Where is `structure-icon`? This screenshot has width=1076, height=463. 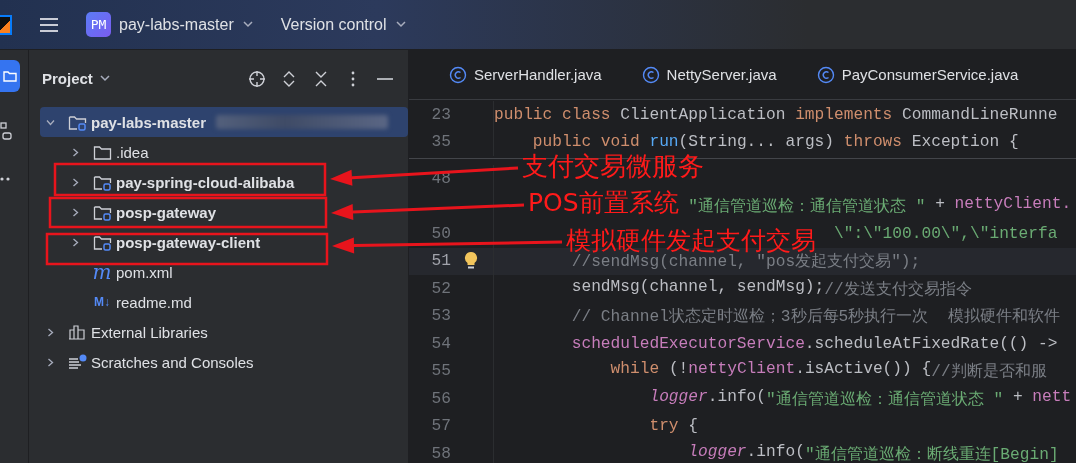
structure-icon is located at coordinates (6, 131).